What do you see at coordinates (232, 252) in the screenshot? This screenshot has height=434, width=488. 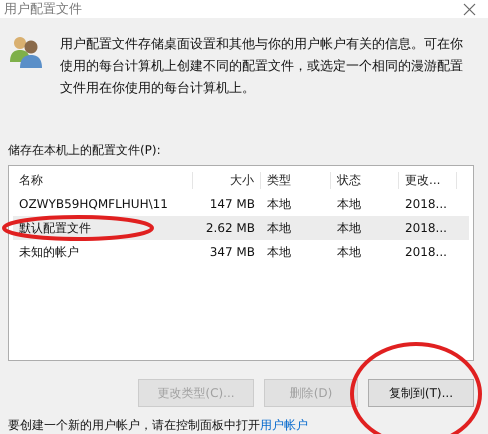 I see `table-cell: 347 MB` at bounding box center [232, 252].